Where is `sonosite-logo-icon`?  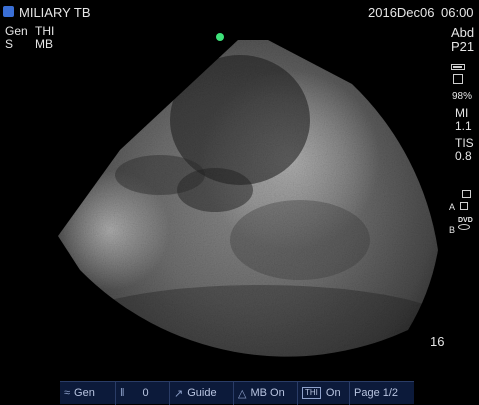 sonosite-logo-icon is located at coordinates (8, 11).